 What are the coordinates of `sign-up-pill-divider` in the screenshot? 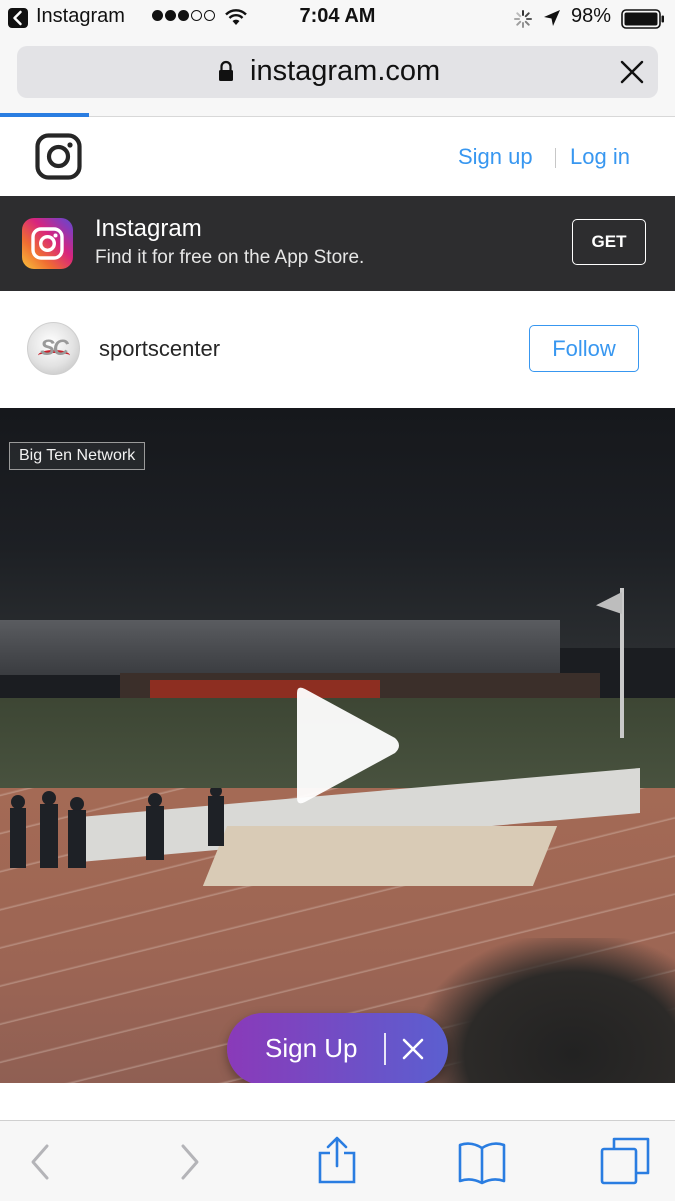 It's located at (385, 1049).